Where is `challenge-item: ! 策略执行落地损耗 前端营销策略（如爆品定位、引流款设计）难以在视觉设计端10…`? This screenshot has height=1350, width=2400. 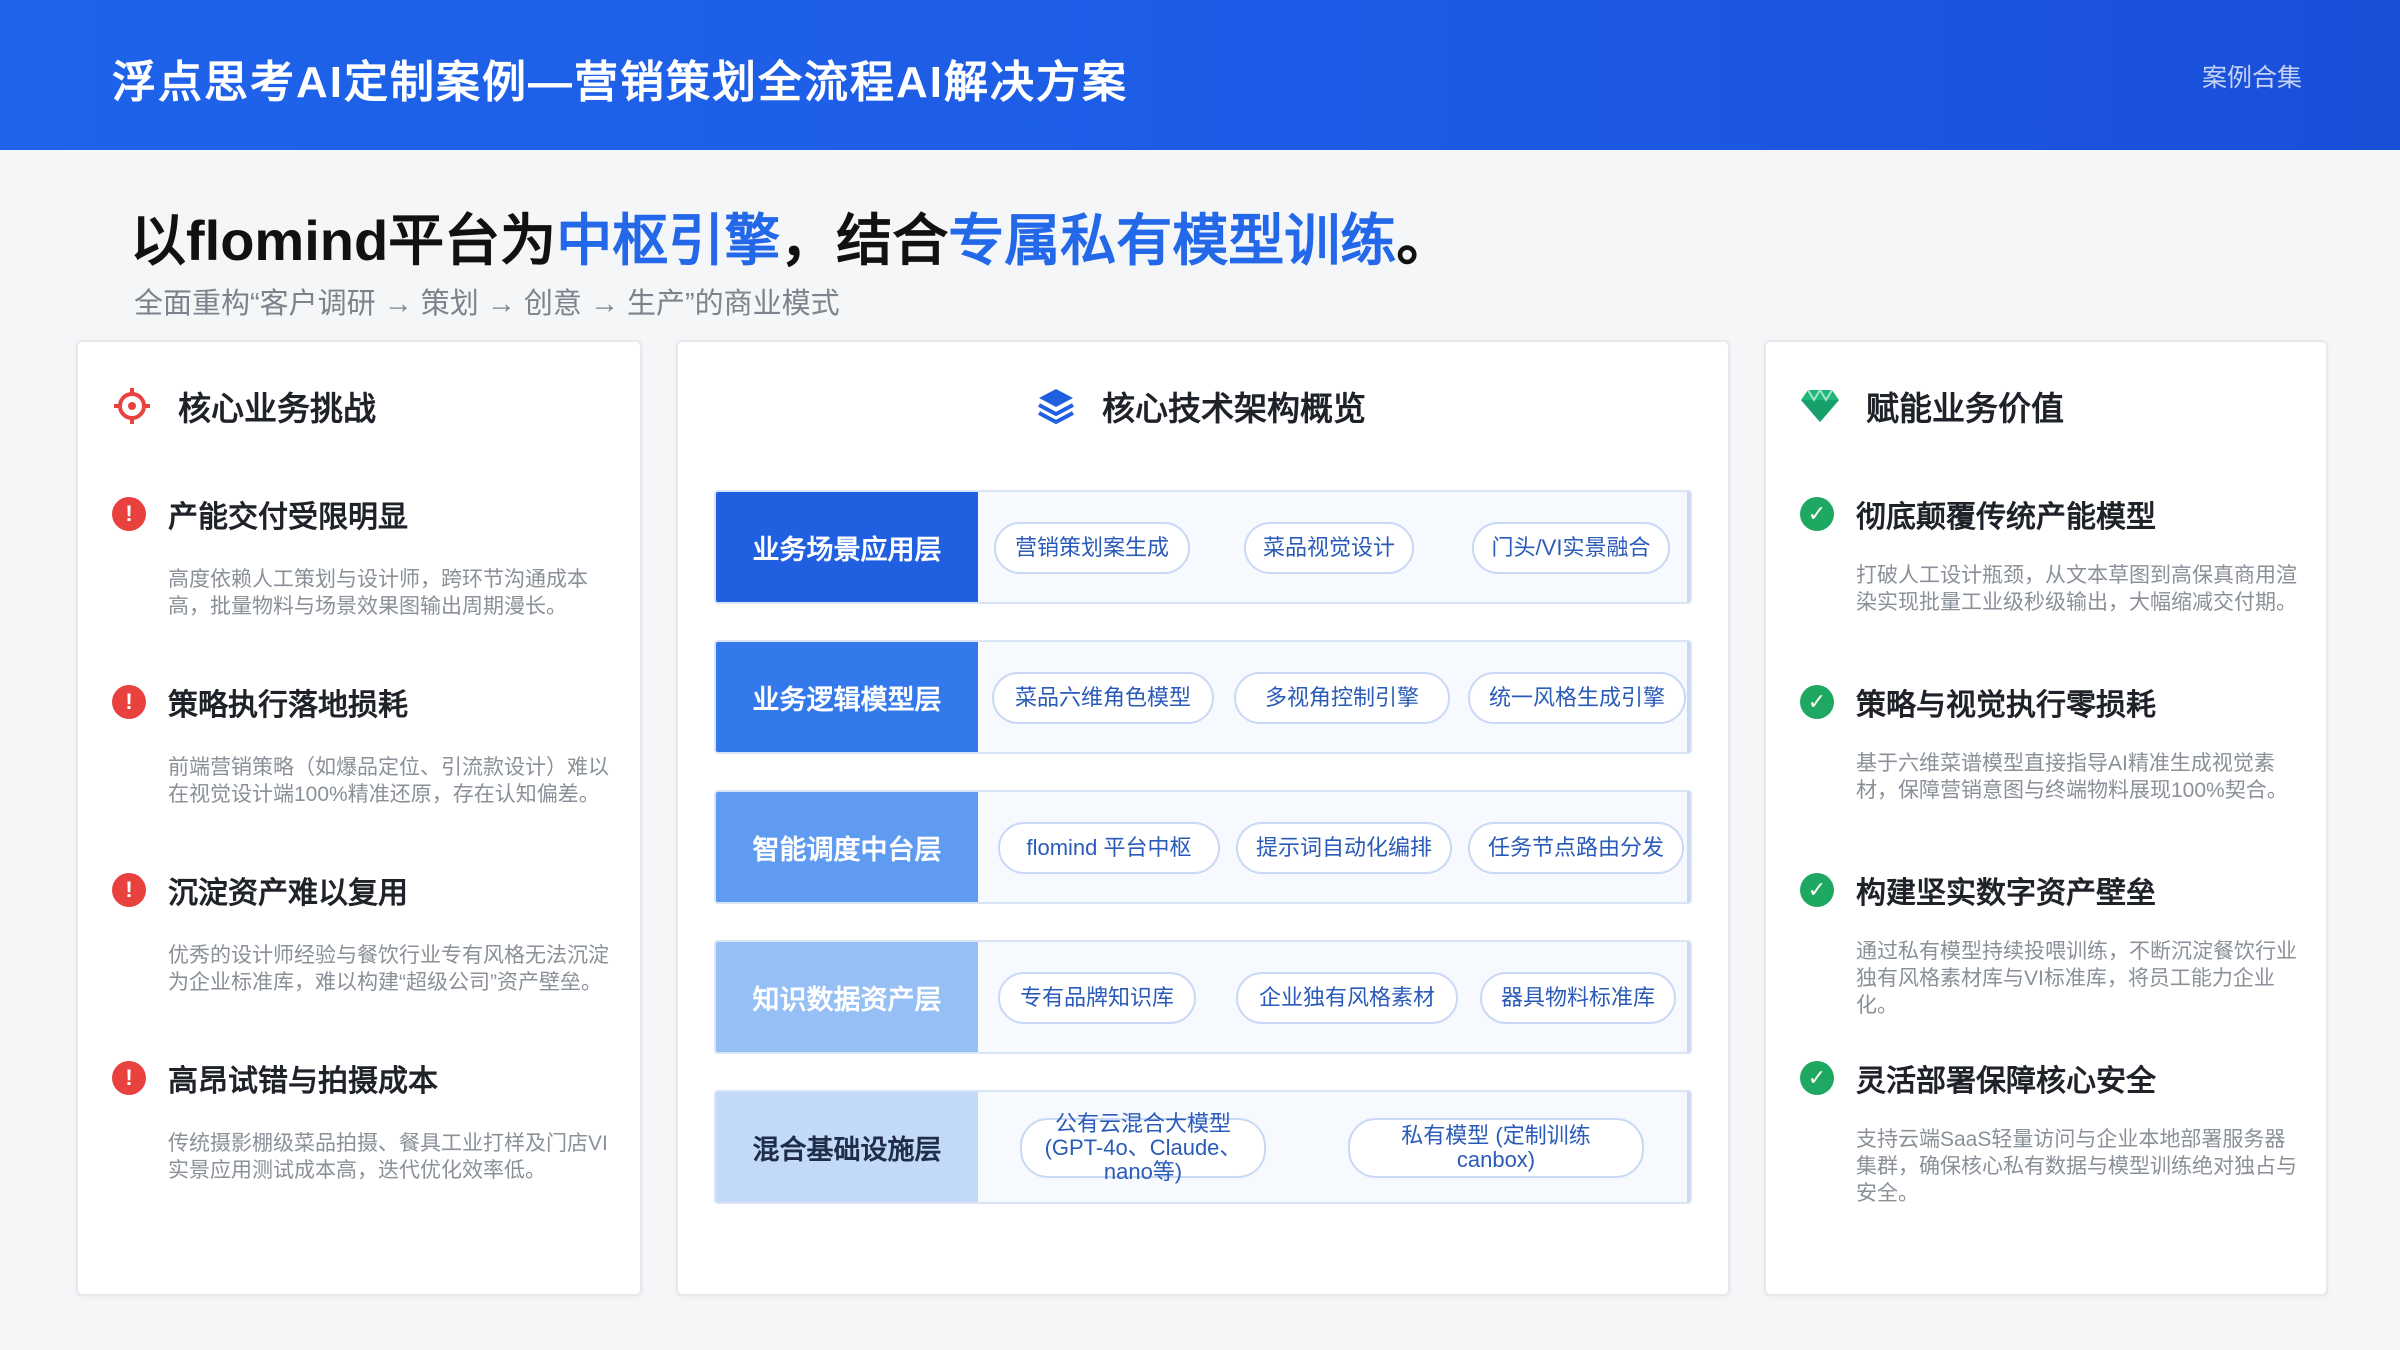 challenge-item: ! 策略执行落地损耗 前端营销策略（如爆品定位、引流款设计）难以在视觉设计端10… is located at coordinates (363, 744).